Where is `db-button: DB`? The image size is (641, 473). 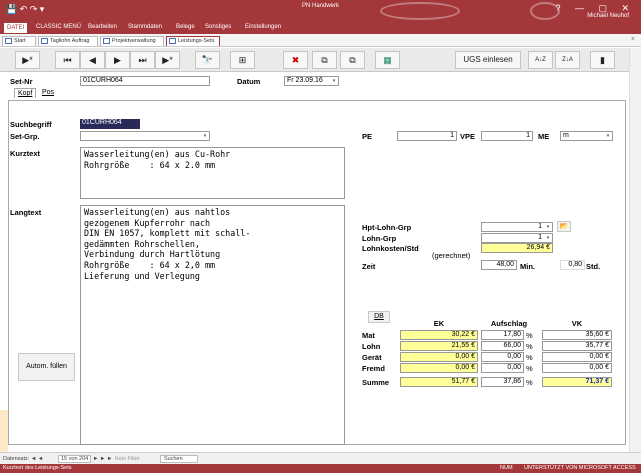
db-button: DB is located at coordinates (379, 317).